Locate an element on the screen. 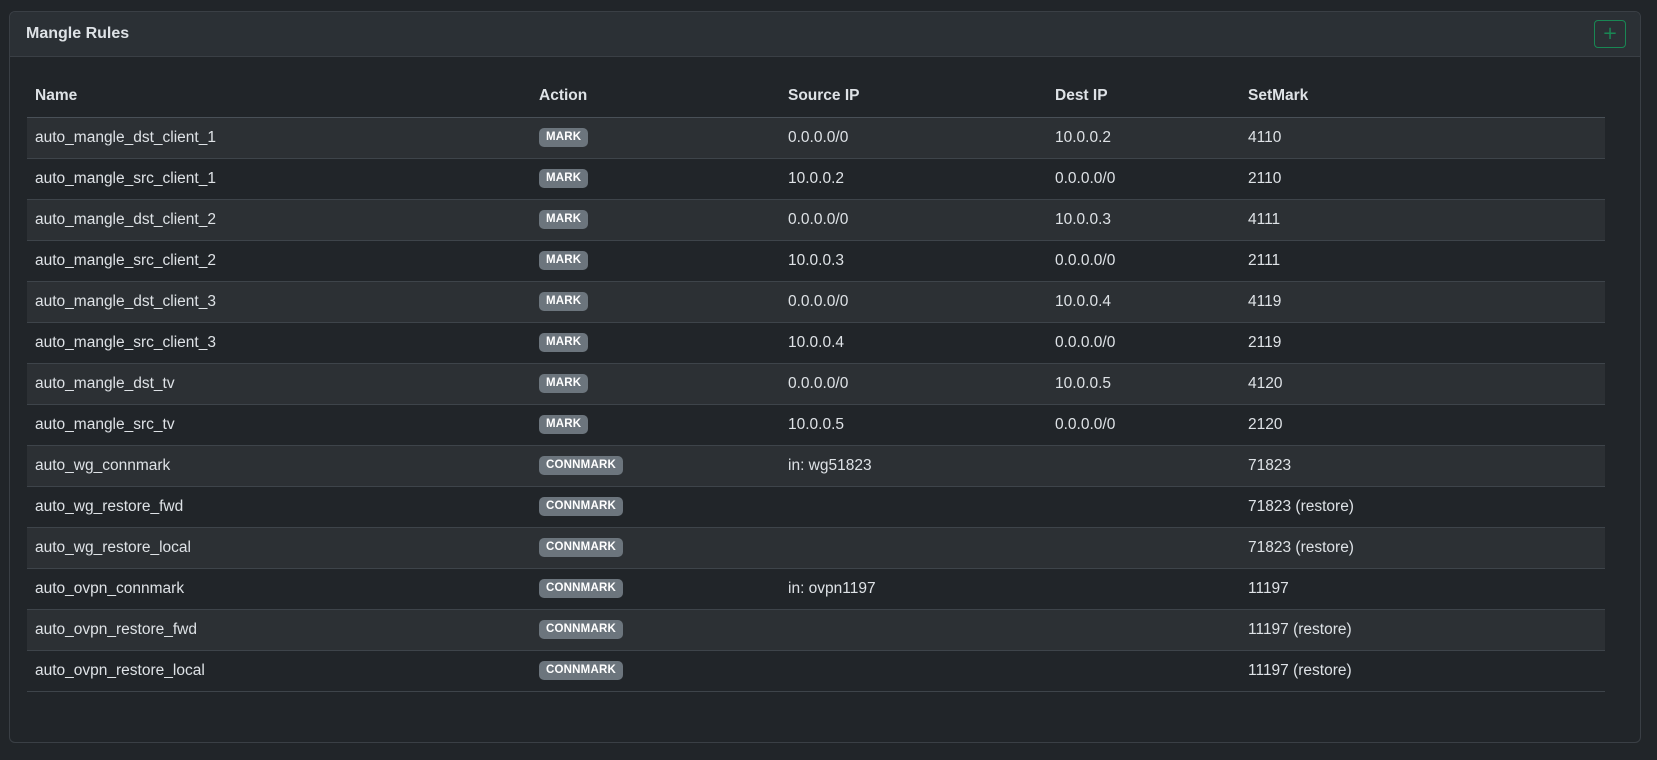  column-header-source-ip: Source IP is located at coordinates (913, 97).